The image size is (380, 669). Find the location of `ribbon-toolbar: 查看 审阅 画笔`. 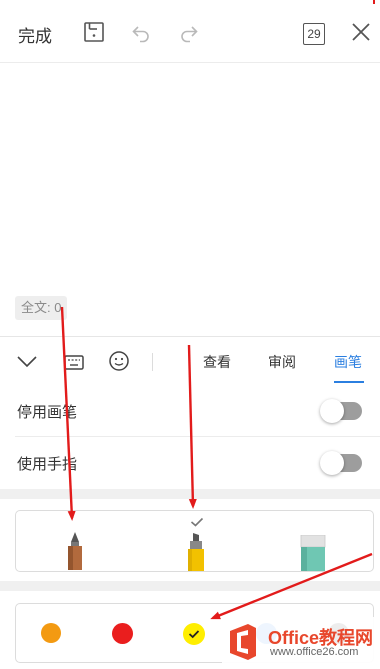

ribbon-toolbar: 查看 审阅 画笔 is located at coordinates (190, 361).